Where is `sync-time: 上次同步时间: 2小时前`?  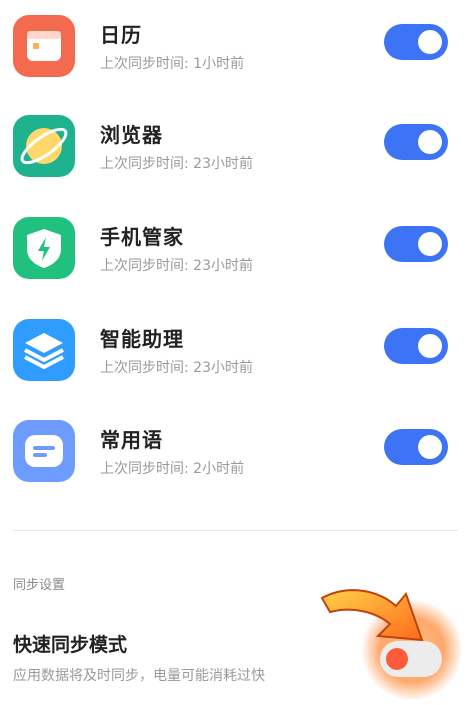 sync-time: 上次同步时间: 2小时前 is located at coordinates (172, 469).